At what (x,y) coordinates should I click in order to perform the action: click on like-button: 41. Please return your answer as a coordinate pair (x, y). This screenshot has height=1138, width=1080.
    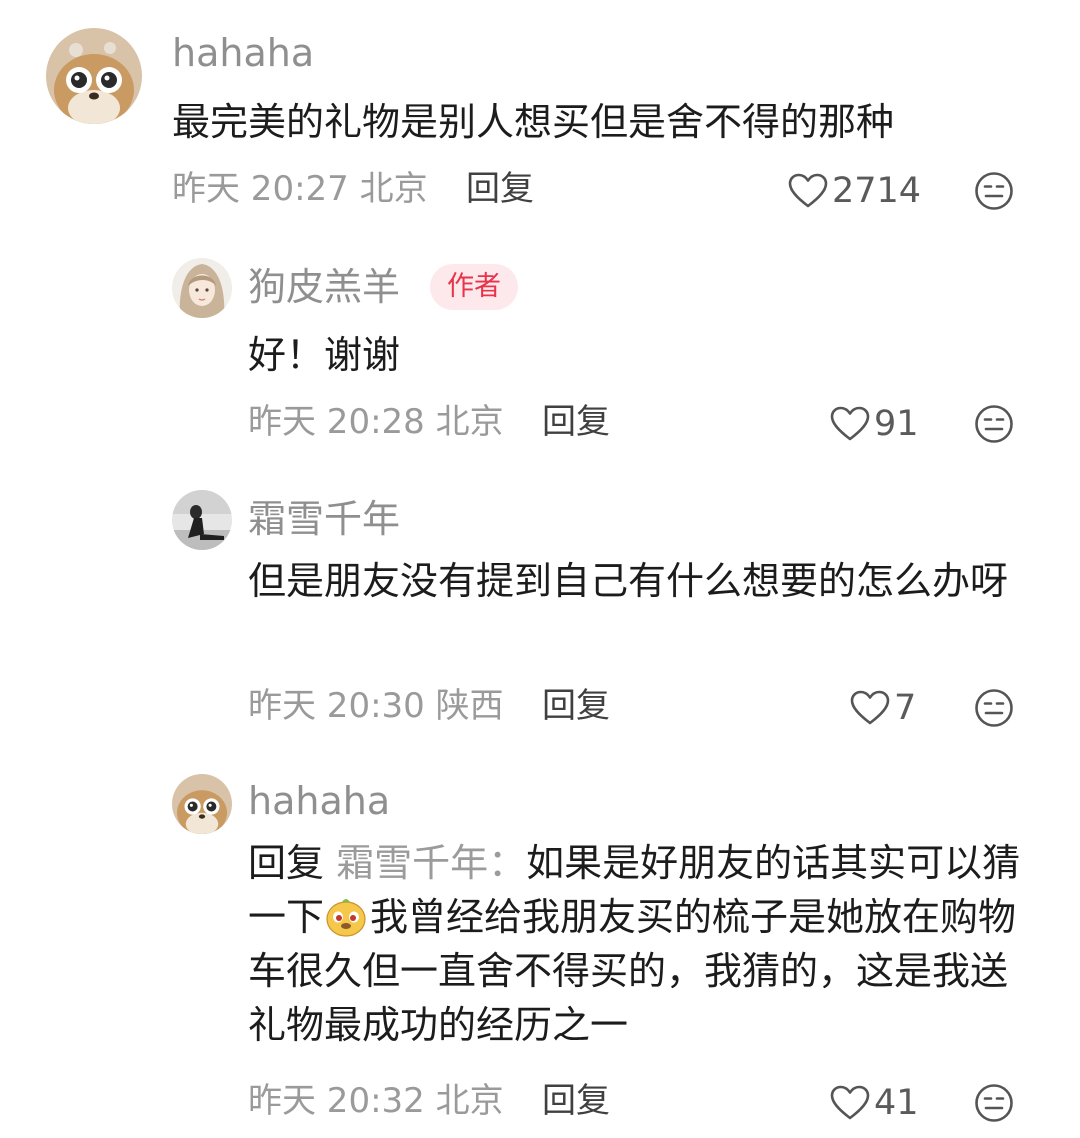
    Looking at the image, I should click on (874, 1103).